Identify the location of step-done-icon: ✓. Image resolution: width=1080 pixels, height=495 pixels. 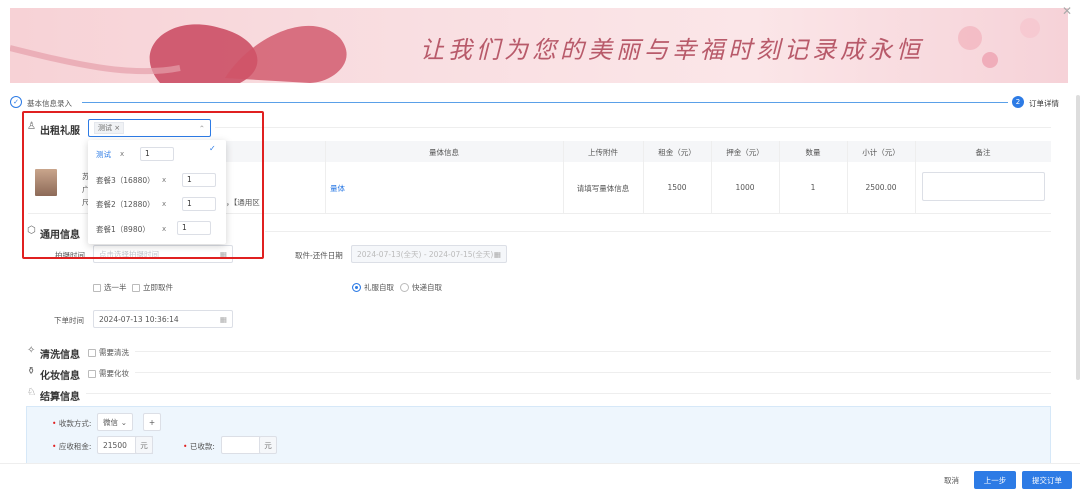
(16, 102).